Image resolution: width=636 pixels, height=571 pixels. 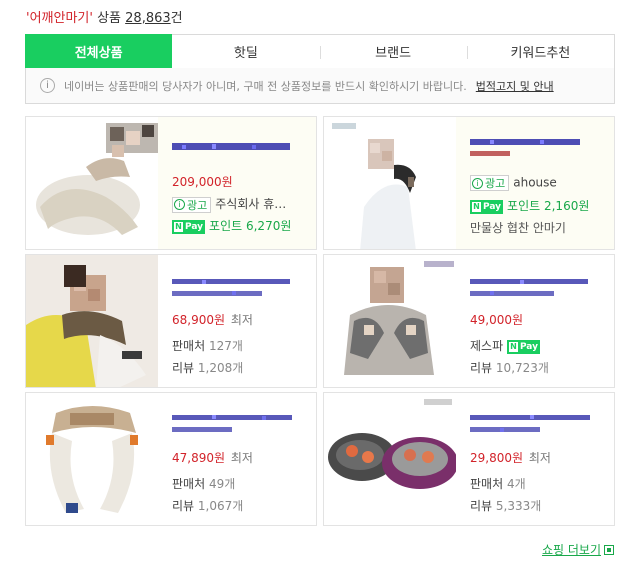 I want to click on product-price: 47,890원 최저, so click(x=212, y=458).